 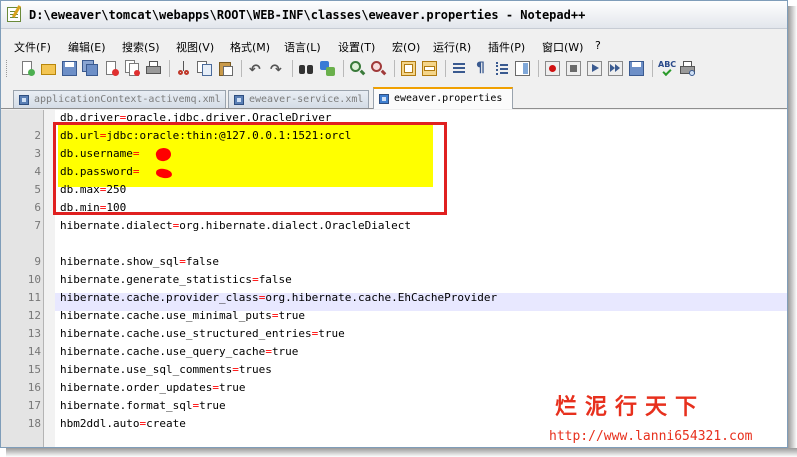 What do you see at coordinates (166, 423) in the screenshot?
I see `property-value: create` at bounding box center [166, 423].